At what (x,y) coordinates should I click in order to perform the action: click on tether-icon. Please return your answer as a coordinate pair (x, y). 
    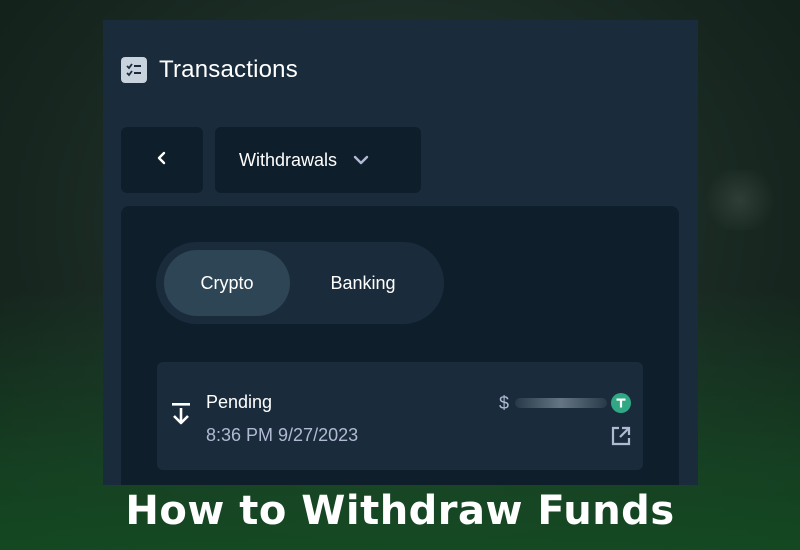
    Looking at the image, I should click on (621, 403).